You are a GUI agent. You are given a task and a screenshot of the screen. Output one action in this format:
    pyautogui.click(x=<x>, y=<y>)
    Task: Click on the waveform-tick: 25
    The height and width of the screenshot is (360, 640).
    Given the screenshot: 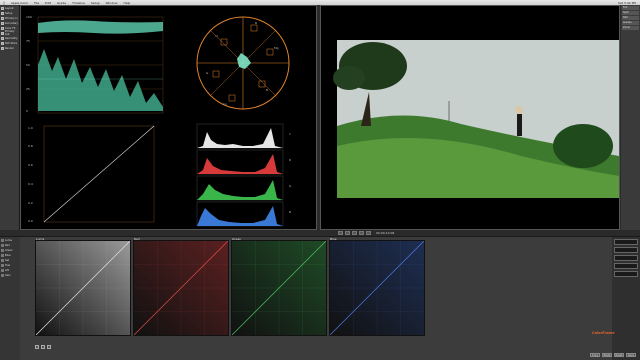 What is the action you would take?
    pyautogui.click(x=28, y=89)
    